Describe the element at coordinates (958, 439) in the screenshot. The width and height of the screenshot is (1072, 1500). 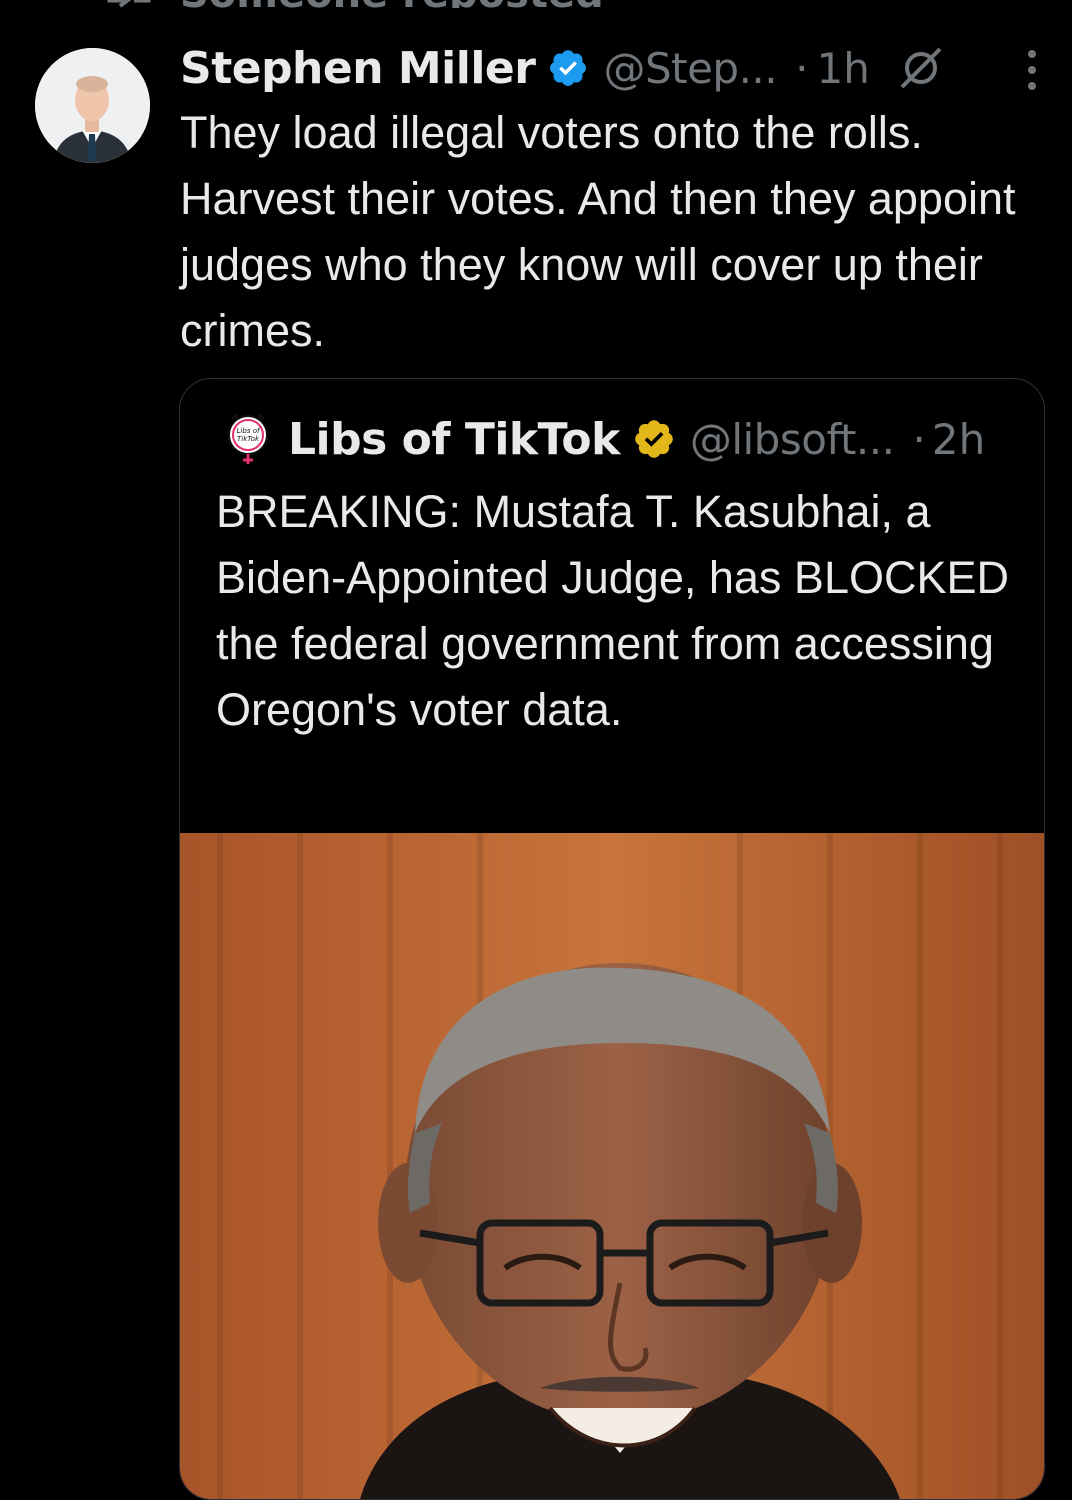
I see `quoted-timestamp: 2h` at that location.